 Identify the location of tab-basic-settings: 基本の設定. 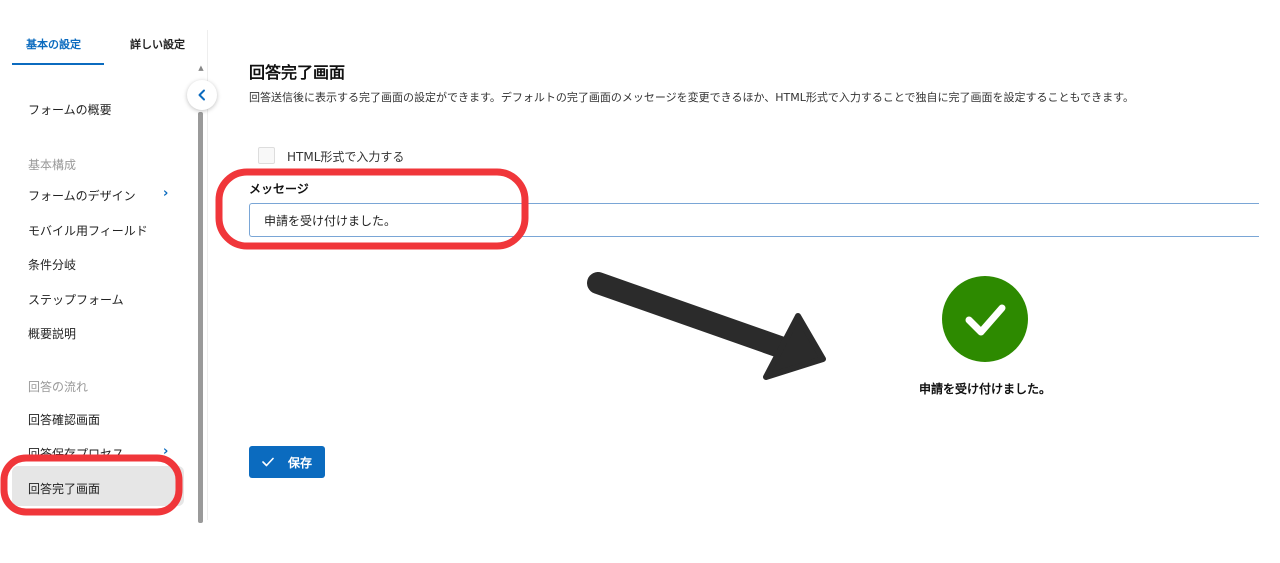
(53, 44).